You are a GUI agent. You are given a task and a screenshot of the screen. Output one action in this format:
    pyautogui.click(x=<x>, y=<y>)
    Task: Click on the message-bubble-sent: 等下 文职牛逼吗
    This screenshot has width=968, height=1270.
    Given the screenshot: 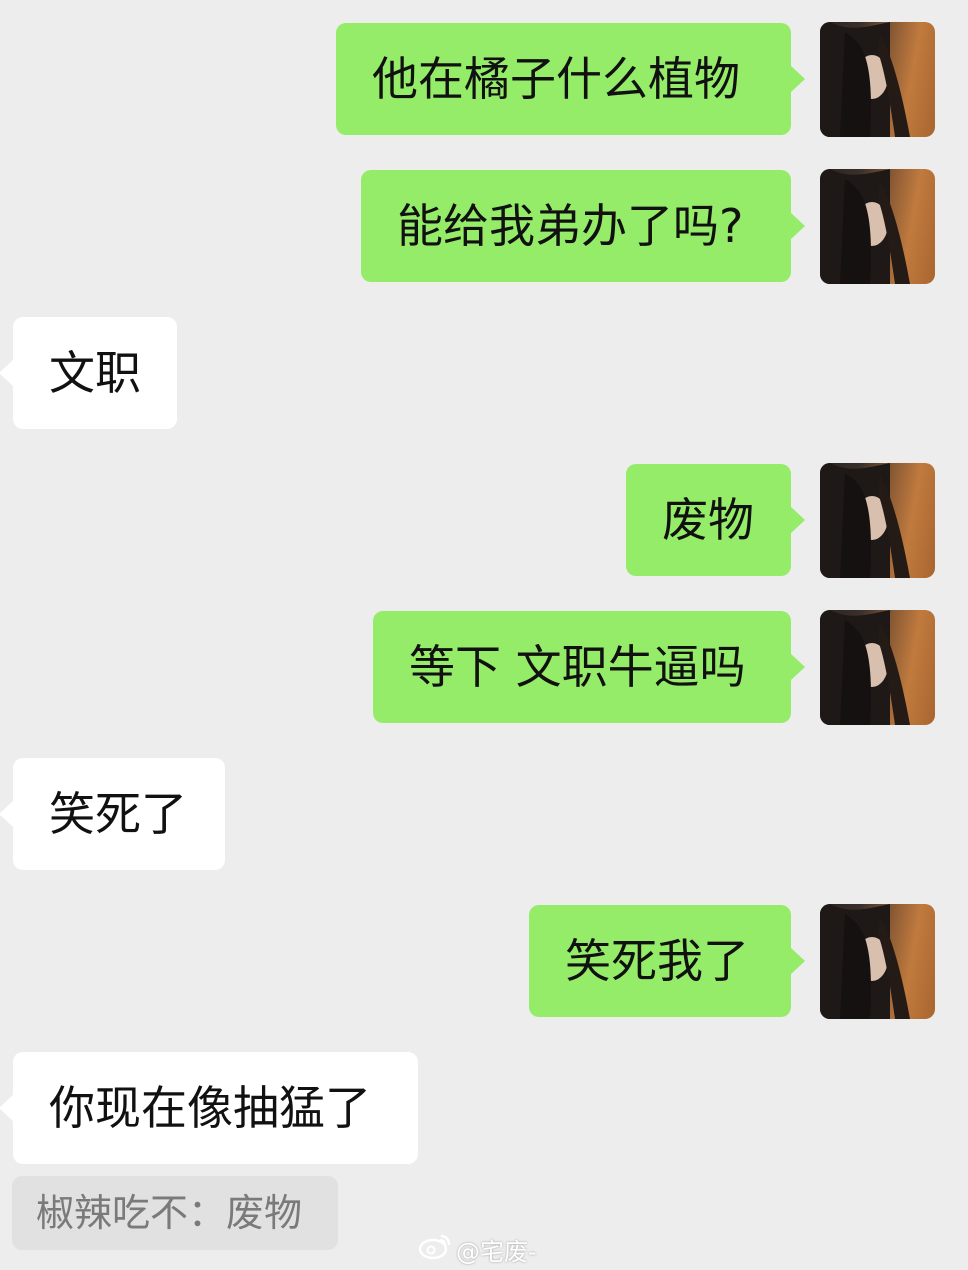 What is the action you would take?
    pyautogui.click(x=589, y=667)
    